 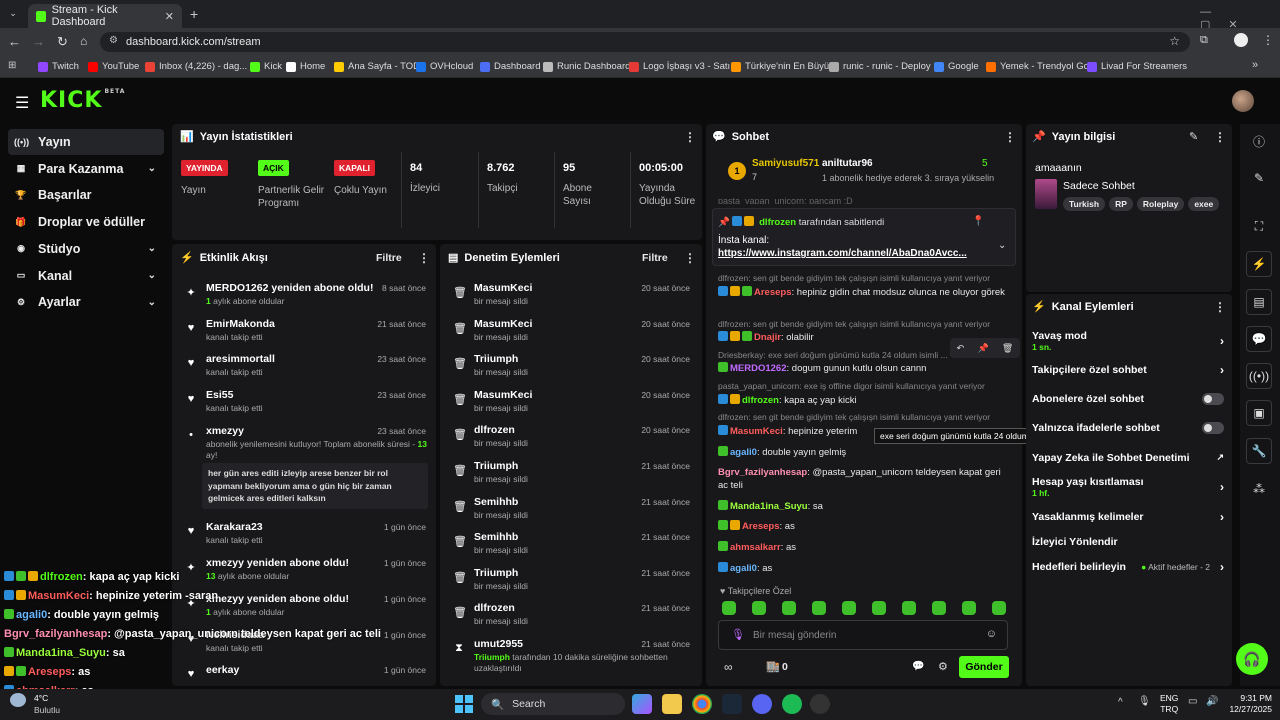 What do you see at coordinates (1259, 376) in the screenshot?
I see `broadcast-icon: ((•))` at bounding box center [1259, 376].